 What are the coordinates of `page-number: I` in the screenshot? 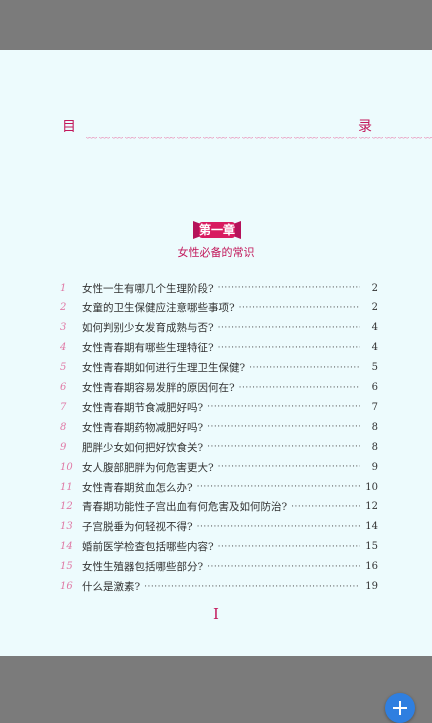 It's located at (216, 614).